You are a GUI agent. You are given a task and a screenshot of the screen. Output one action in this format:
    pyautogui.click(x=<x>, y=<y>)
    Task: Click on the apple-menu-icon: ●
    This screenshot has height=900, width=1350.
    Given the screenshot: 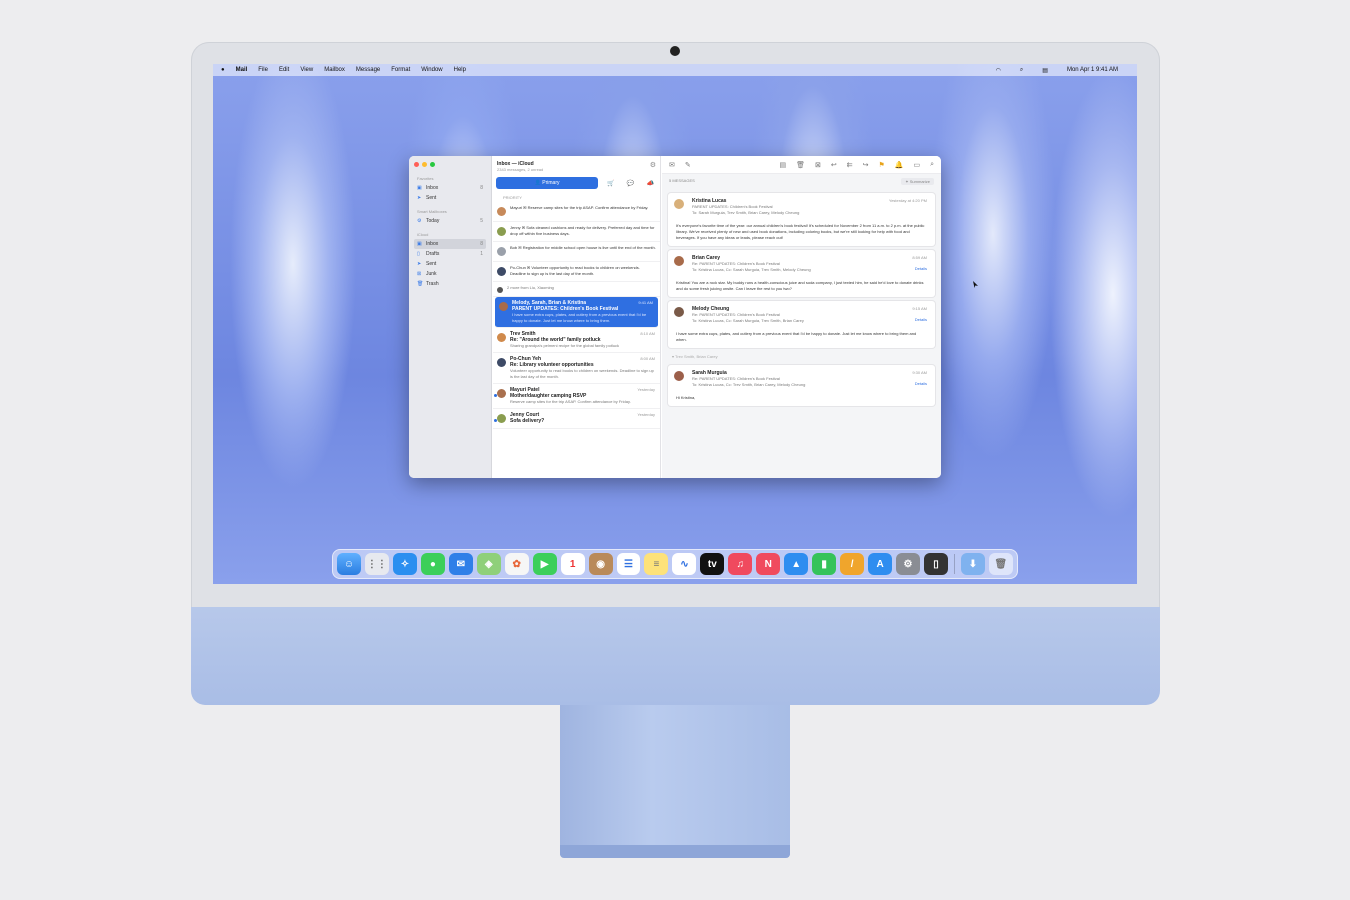 What is the action you would take?
    pyautogui.click(x=223, y=70)
    